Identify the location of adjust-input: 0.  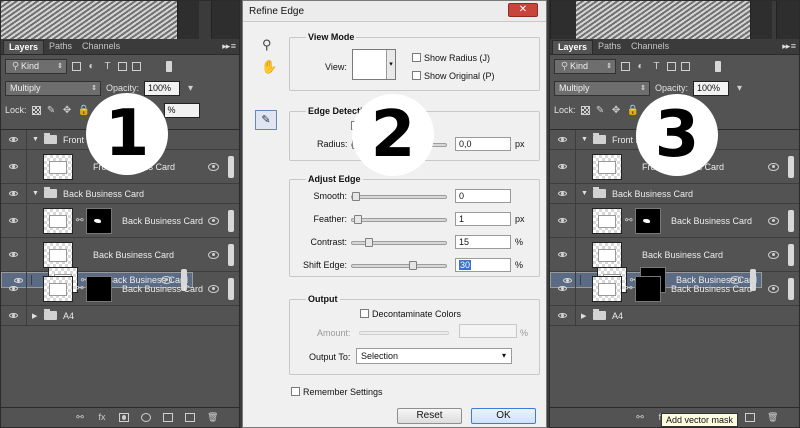
(483, 196).